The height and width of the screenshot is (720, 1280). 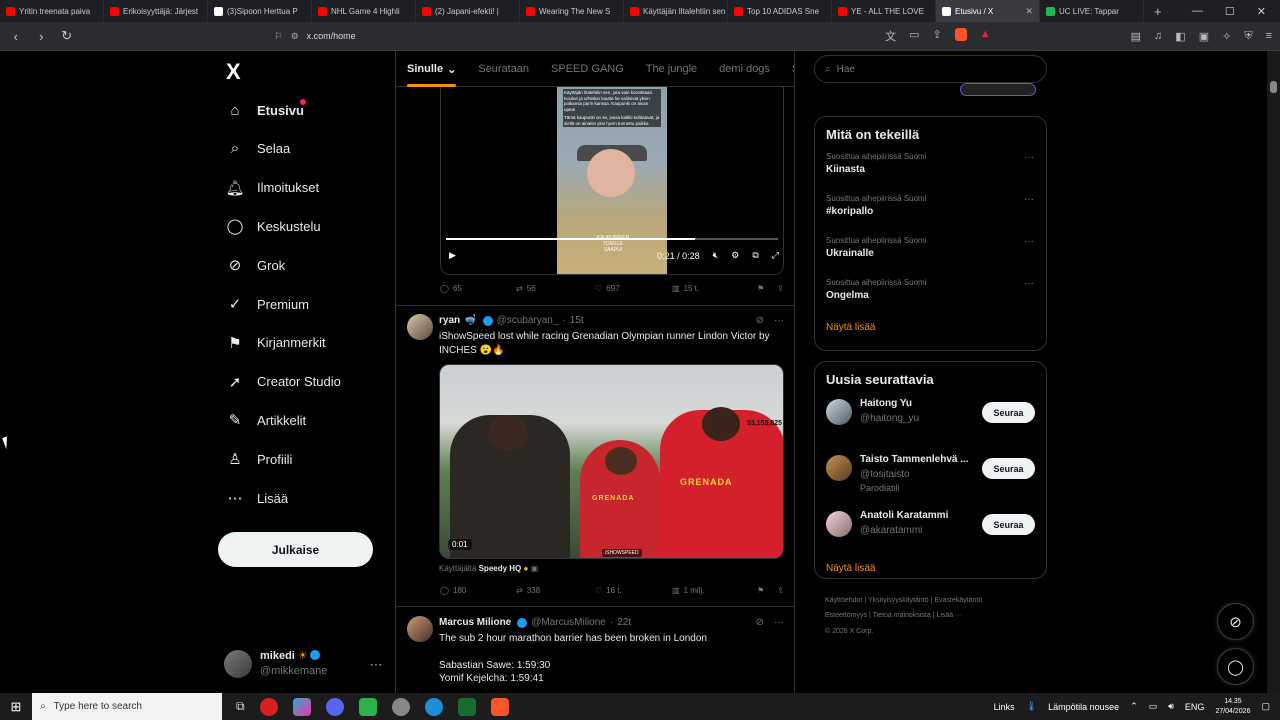 What do you see at coordinates (960, 34) in the screenshot?
I see `brave-shields-icon` at bounding box center [960, 34].